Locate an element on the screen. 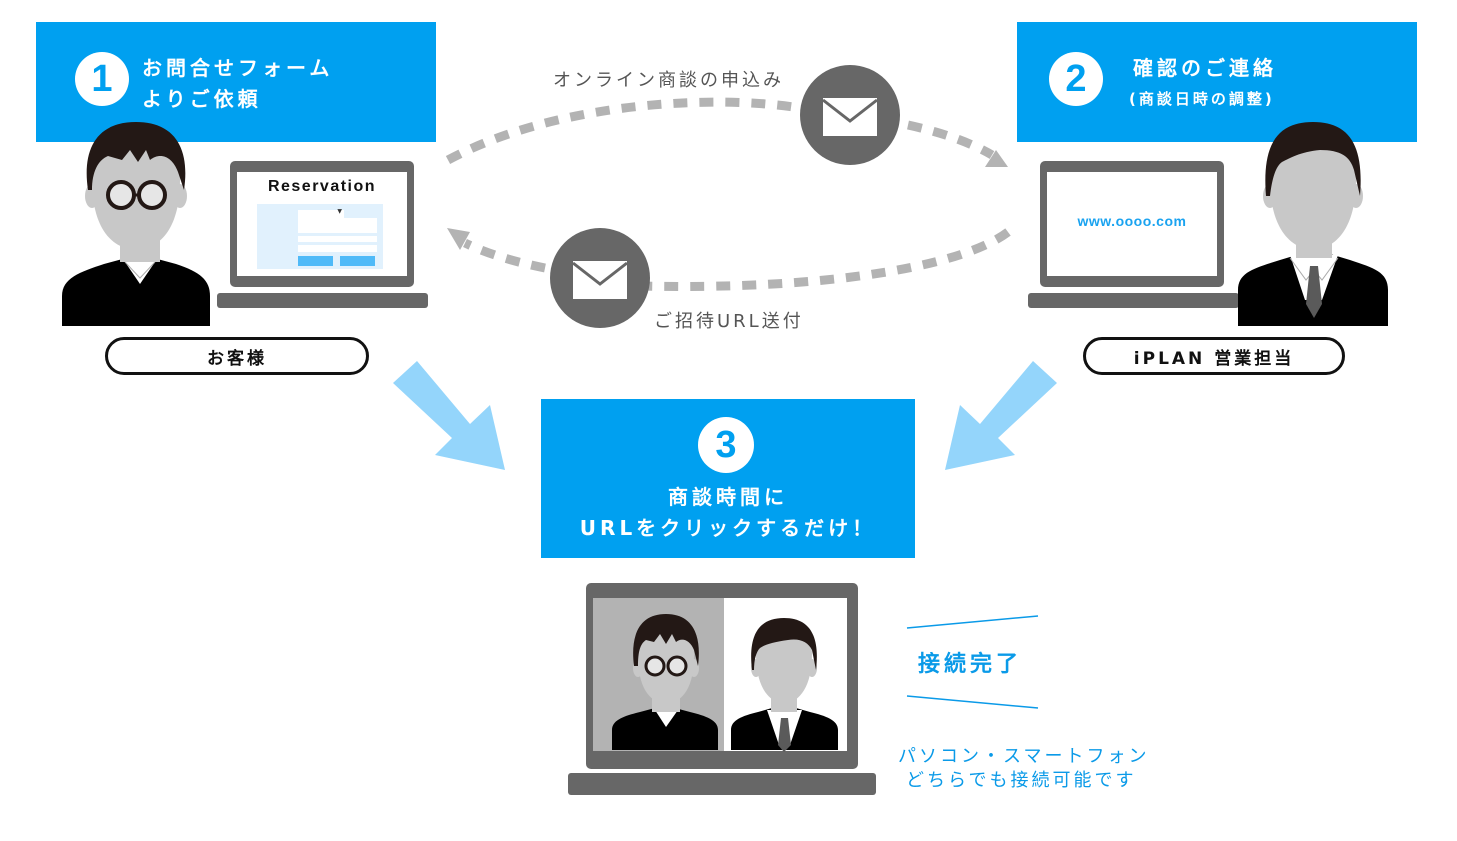  customer-video-person-icon is located at coordinates (665, 682).